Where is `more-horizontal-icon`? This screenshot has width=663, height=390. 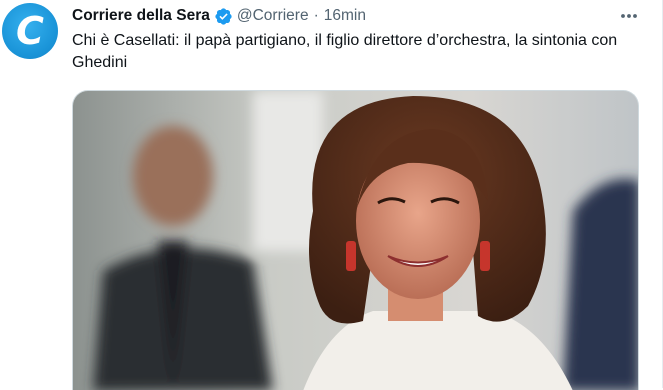
more-horizontal-icon is located at coordinates (629, 16).